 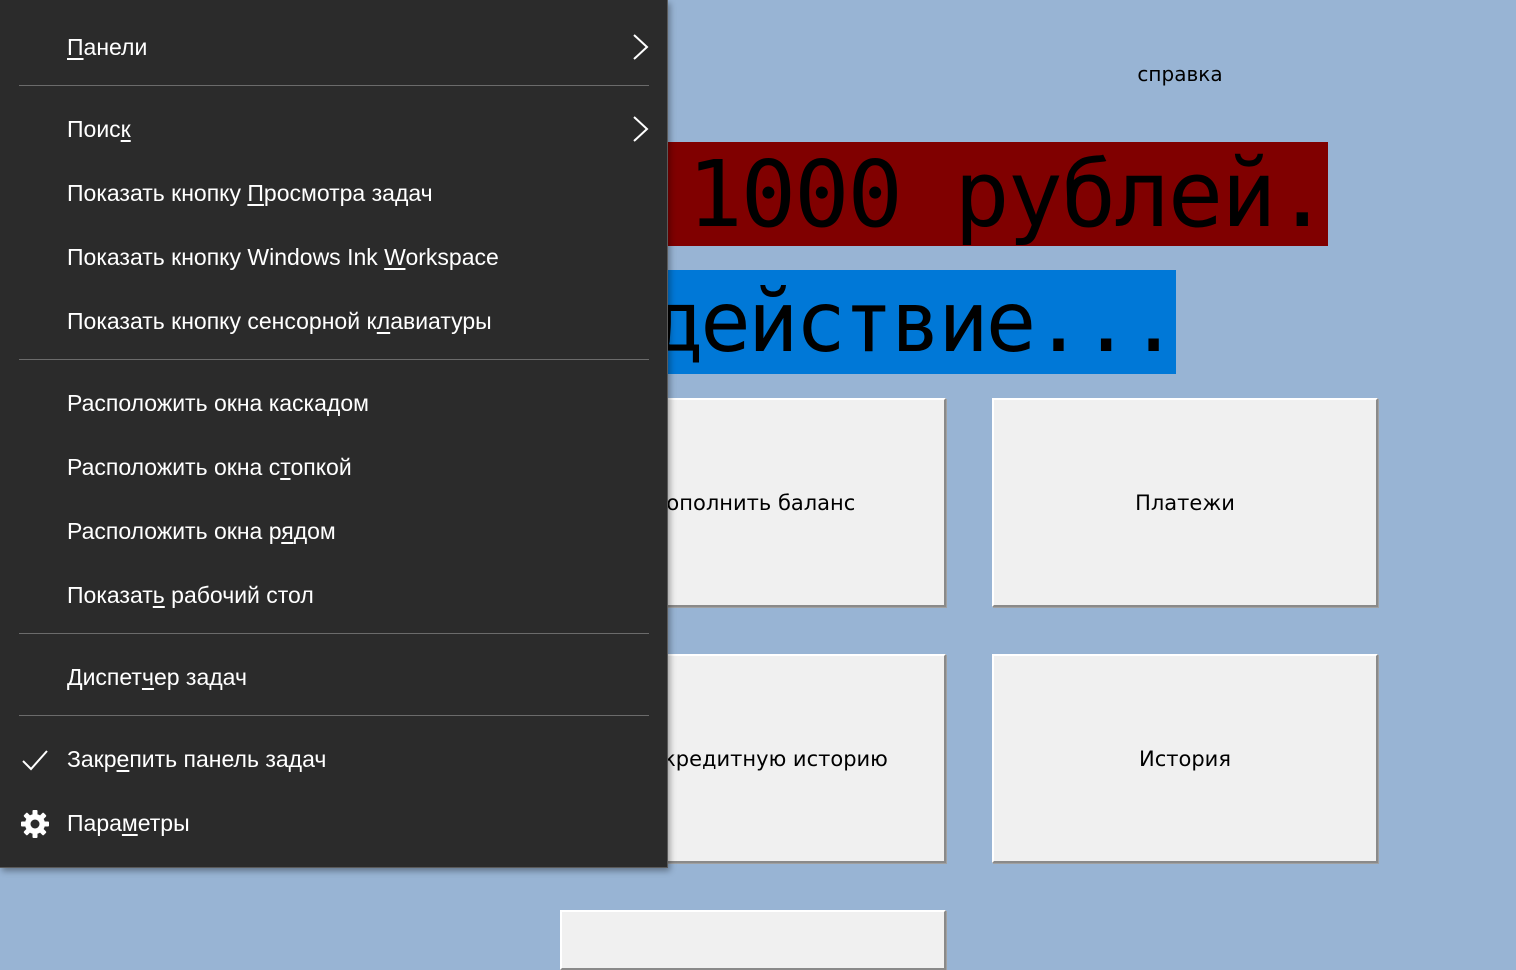 What do you see at coordinates (333, 823) in the screenshot?
I see `menu-item-settings: Параметры` at bounding box center [333, 823].